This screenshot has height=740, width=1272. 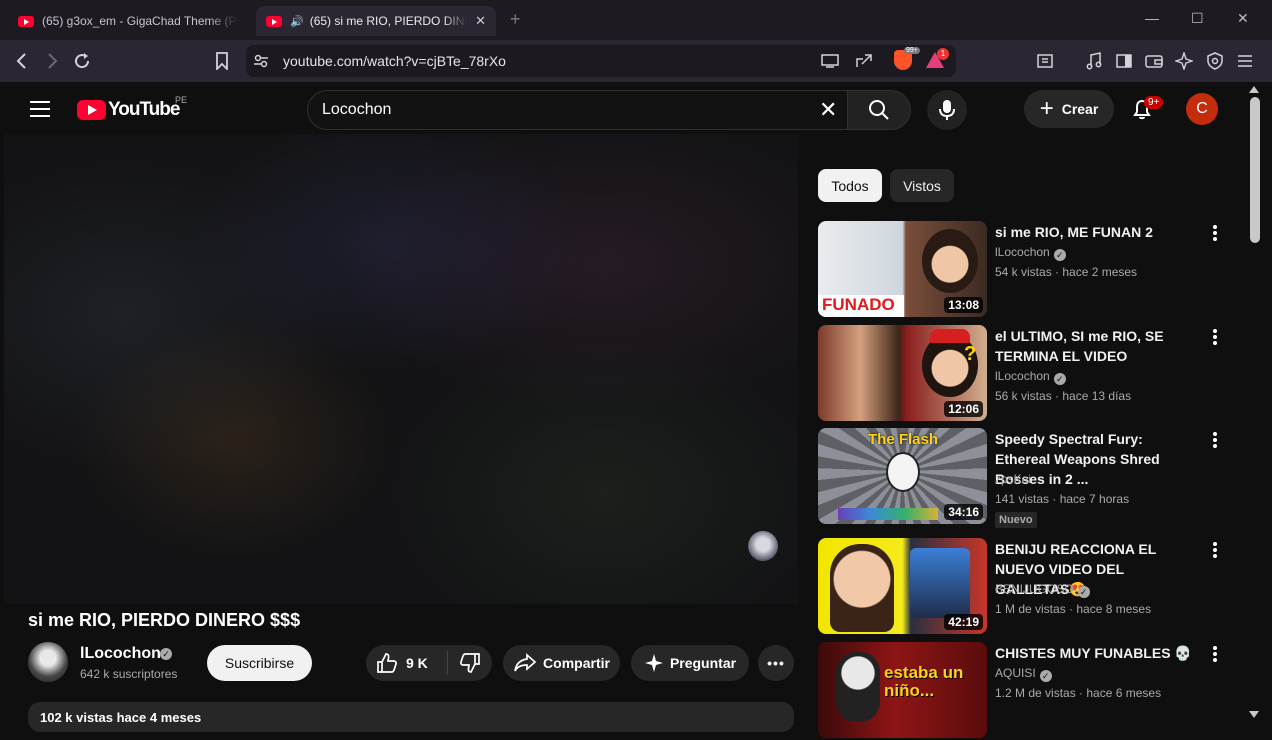 I want to click on tab-title: (65) g3ox_em - GigaChad Theme (Ph, so click(x=140, y=21).